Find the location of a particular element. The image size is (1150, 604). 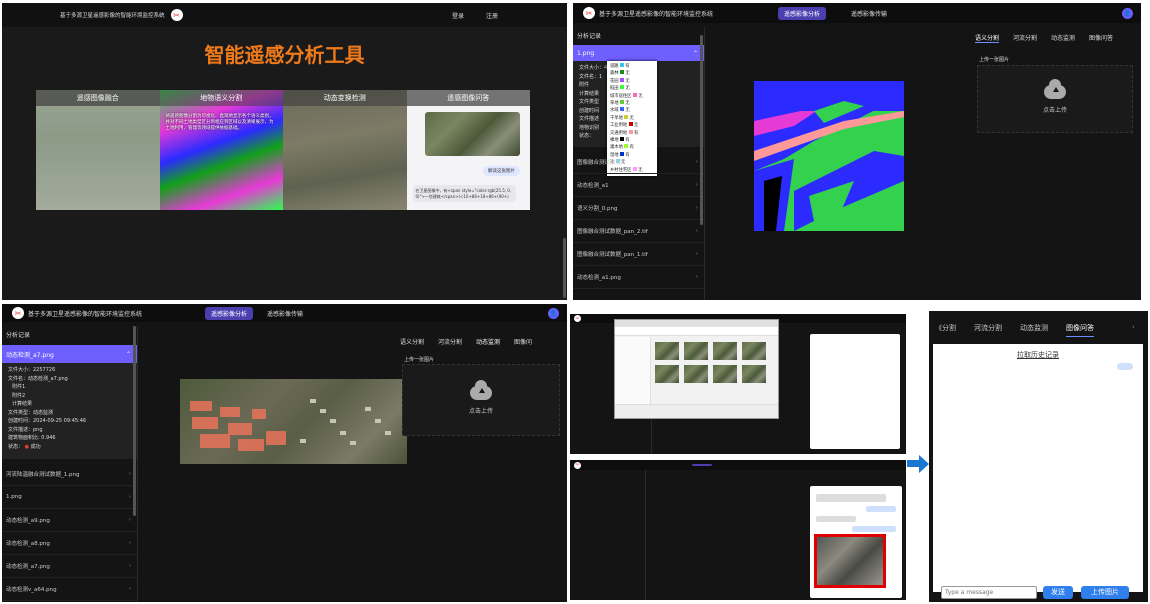

legend-row: 道路 有 is located at coordinates (620, 66).